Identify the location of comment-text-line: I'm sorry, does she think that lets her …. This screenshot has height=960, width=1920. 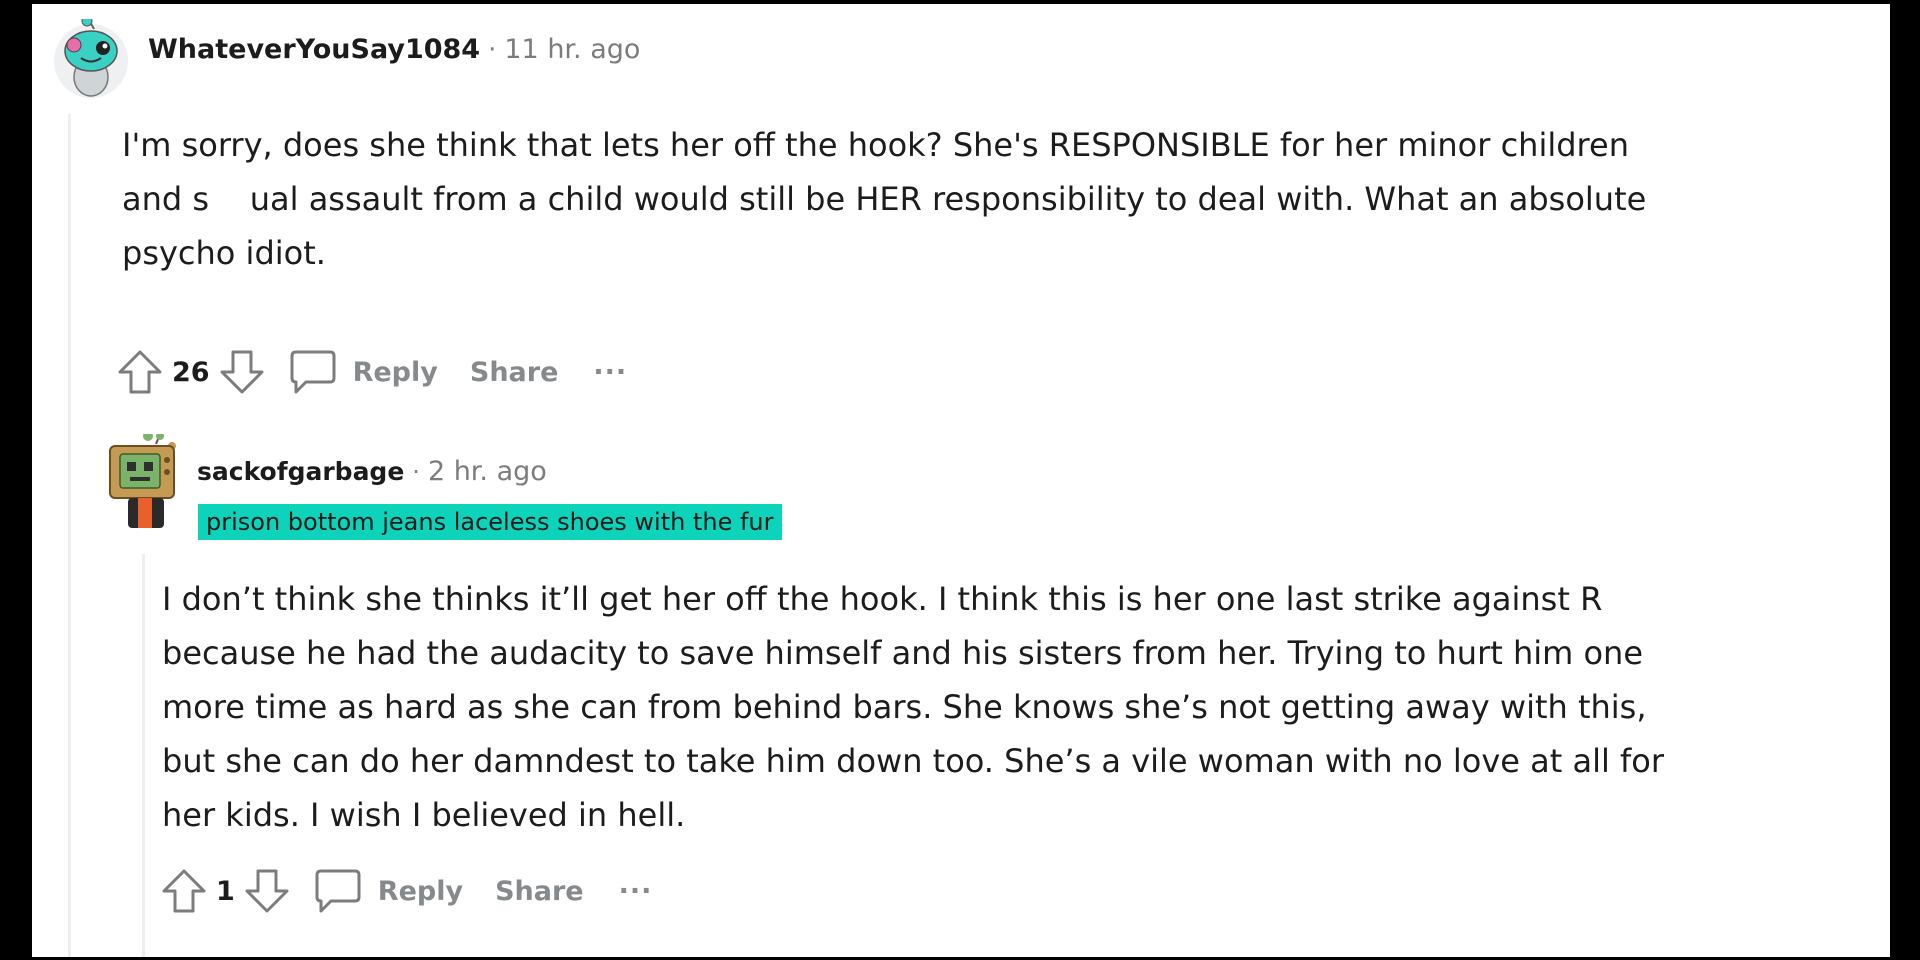
(875, 145).